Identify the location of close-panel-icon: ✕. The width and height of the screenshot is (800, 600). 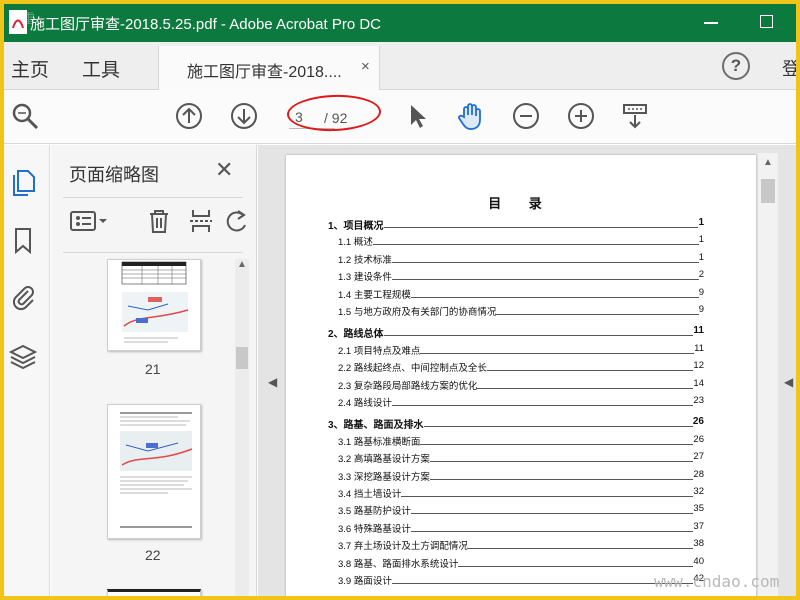
(224, 170).